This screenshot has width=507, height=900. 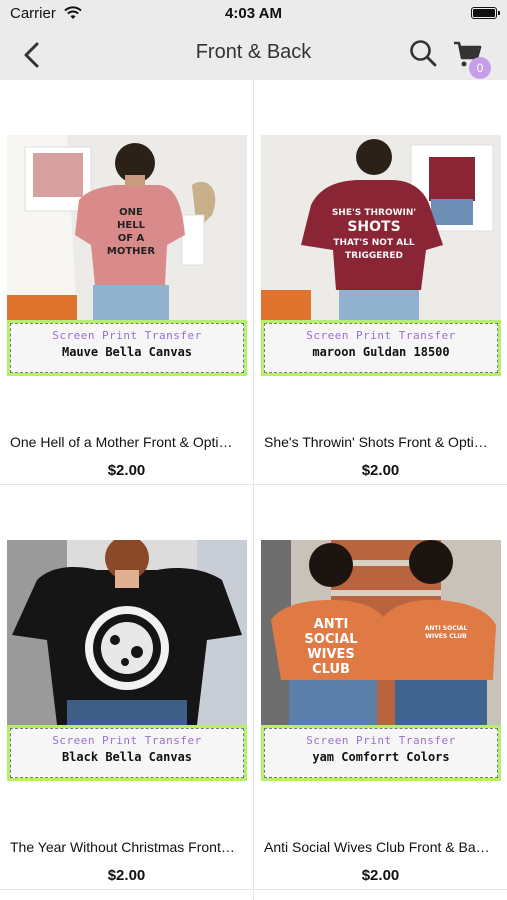 What do you see at coordinates (485, 13) in the screenshot?
I see `battery-icon` at bounding box center [485, 13].